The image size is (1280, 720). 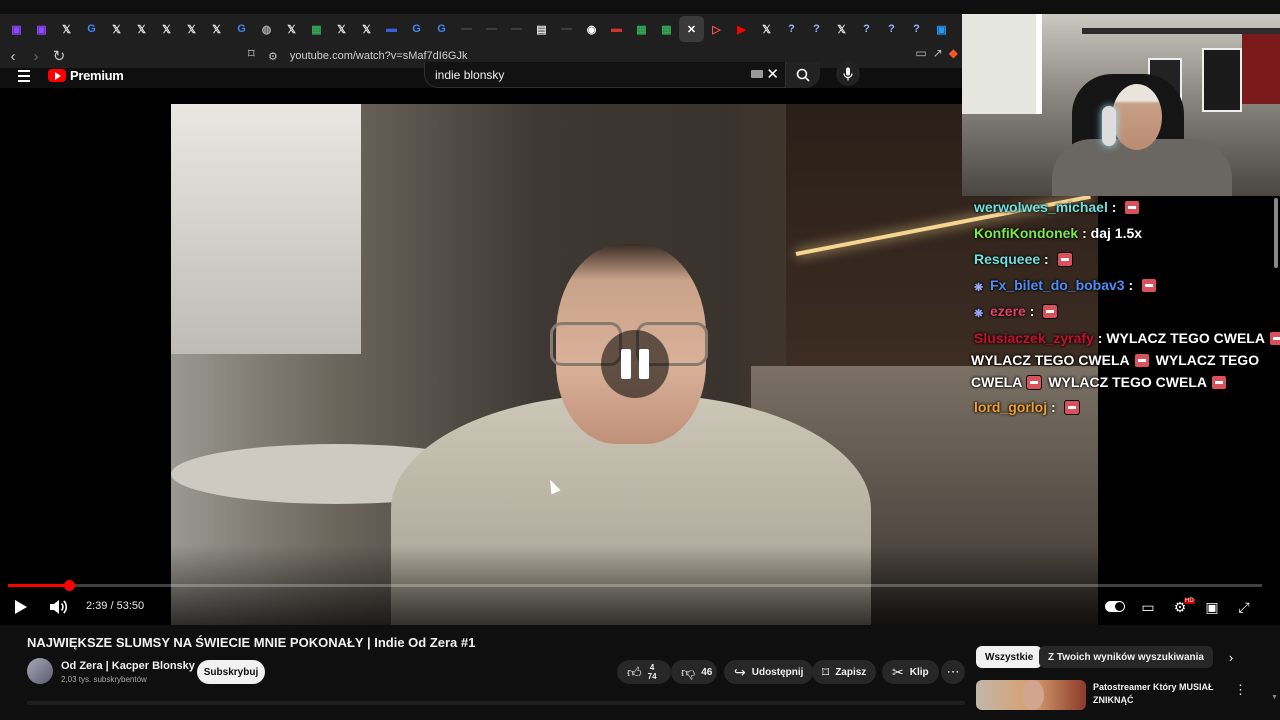 I want to click on microphone-icon, so click(x=848, y=74).